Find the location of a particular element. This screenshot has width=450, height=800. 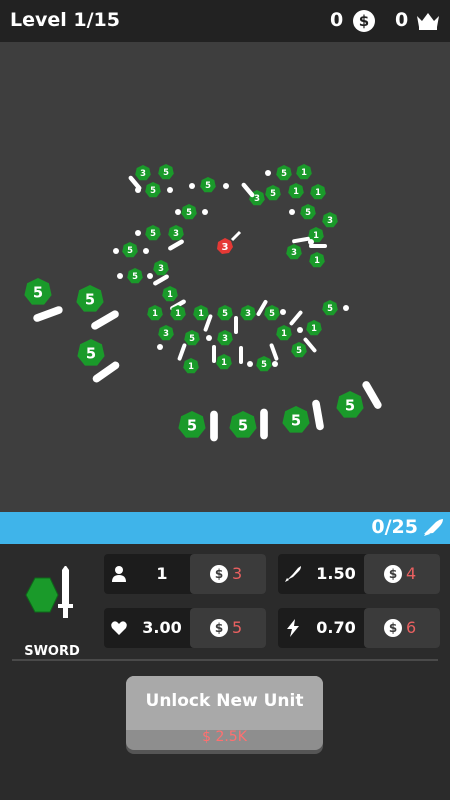

crown-count: 0 is located at coordinates (402, 20).